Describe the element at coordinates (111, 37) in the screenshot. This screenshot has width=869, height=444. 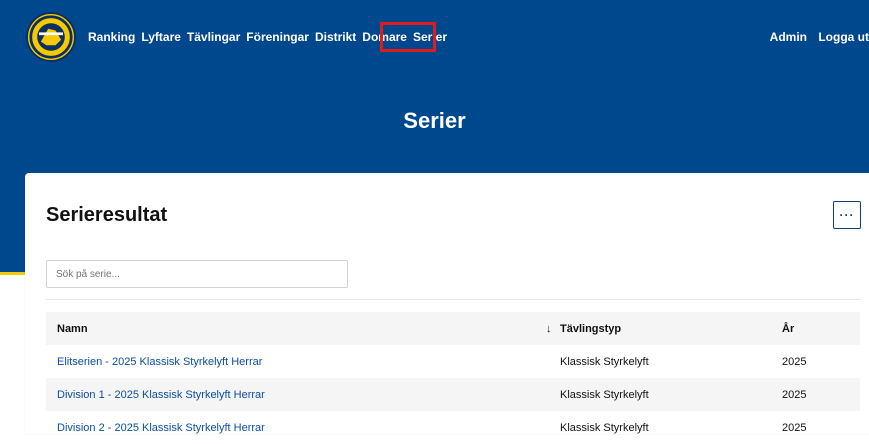
I see `nav-item-ranking: Ranking` at that location.